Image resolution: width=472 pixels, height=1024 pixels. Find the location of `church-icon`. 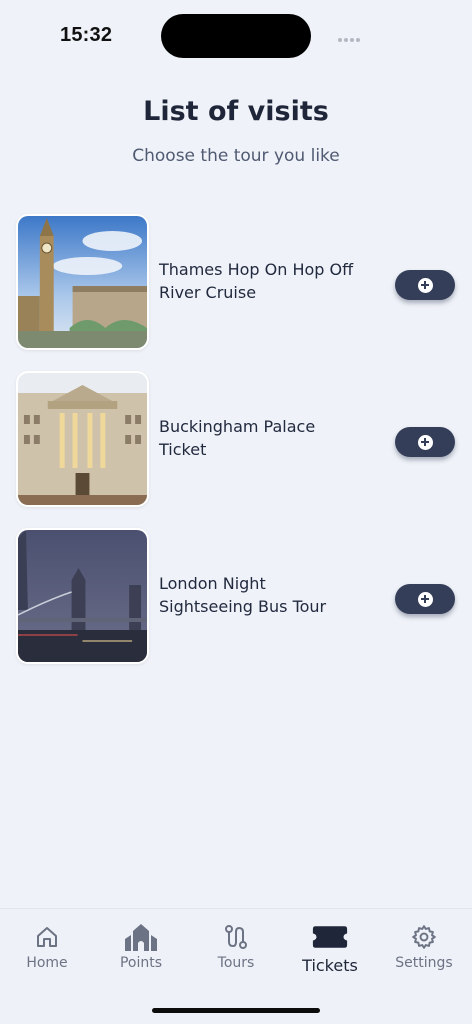

church-icon is located at coordinates (141, 937).